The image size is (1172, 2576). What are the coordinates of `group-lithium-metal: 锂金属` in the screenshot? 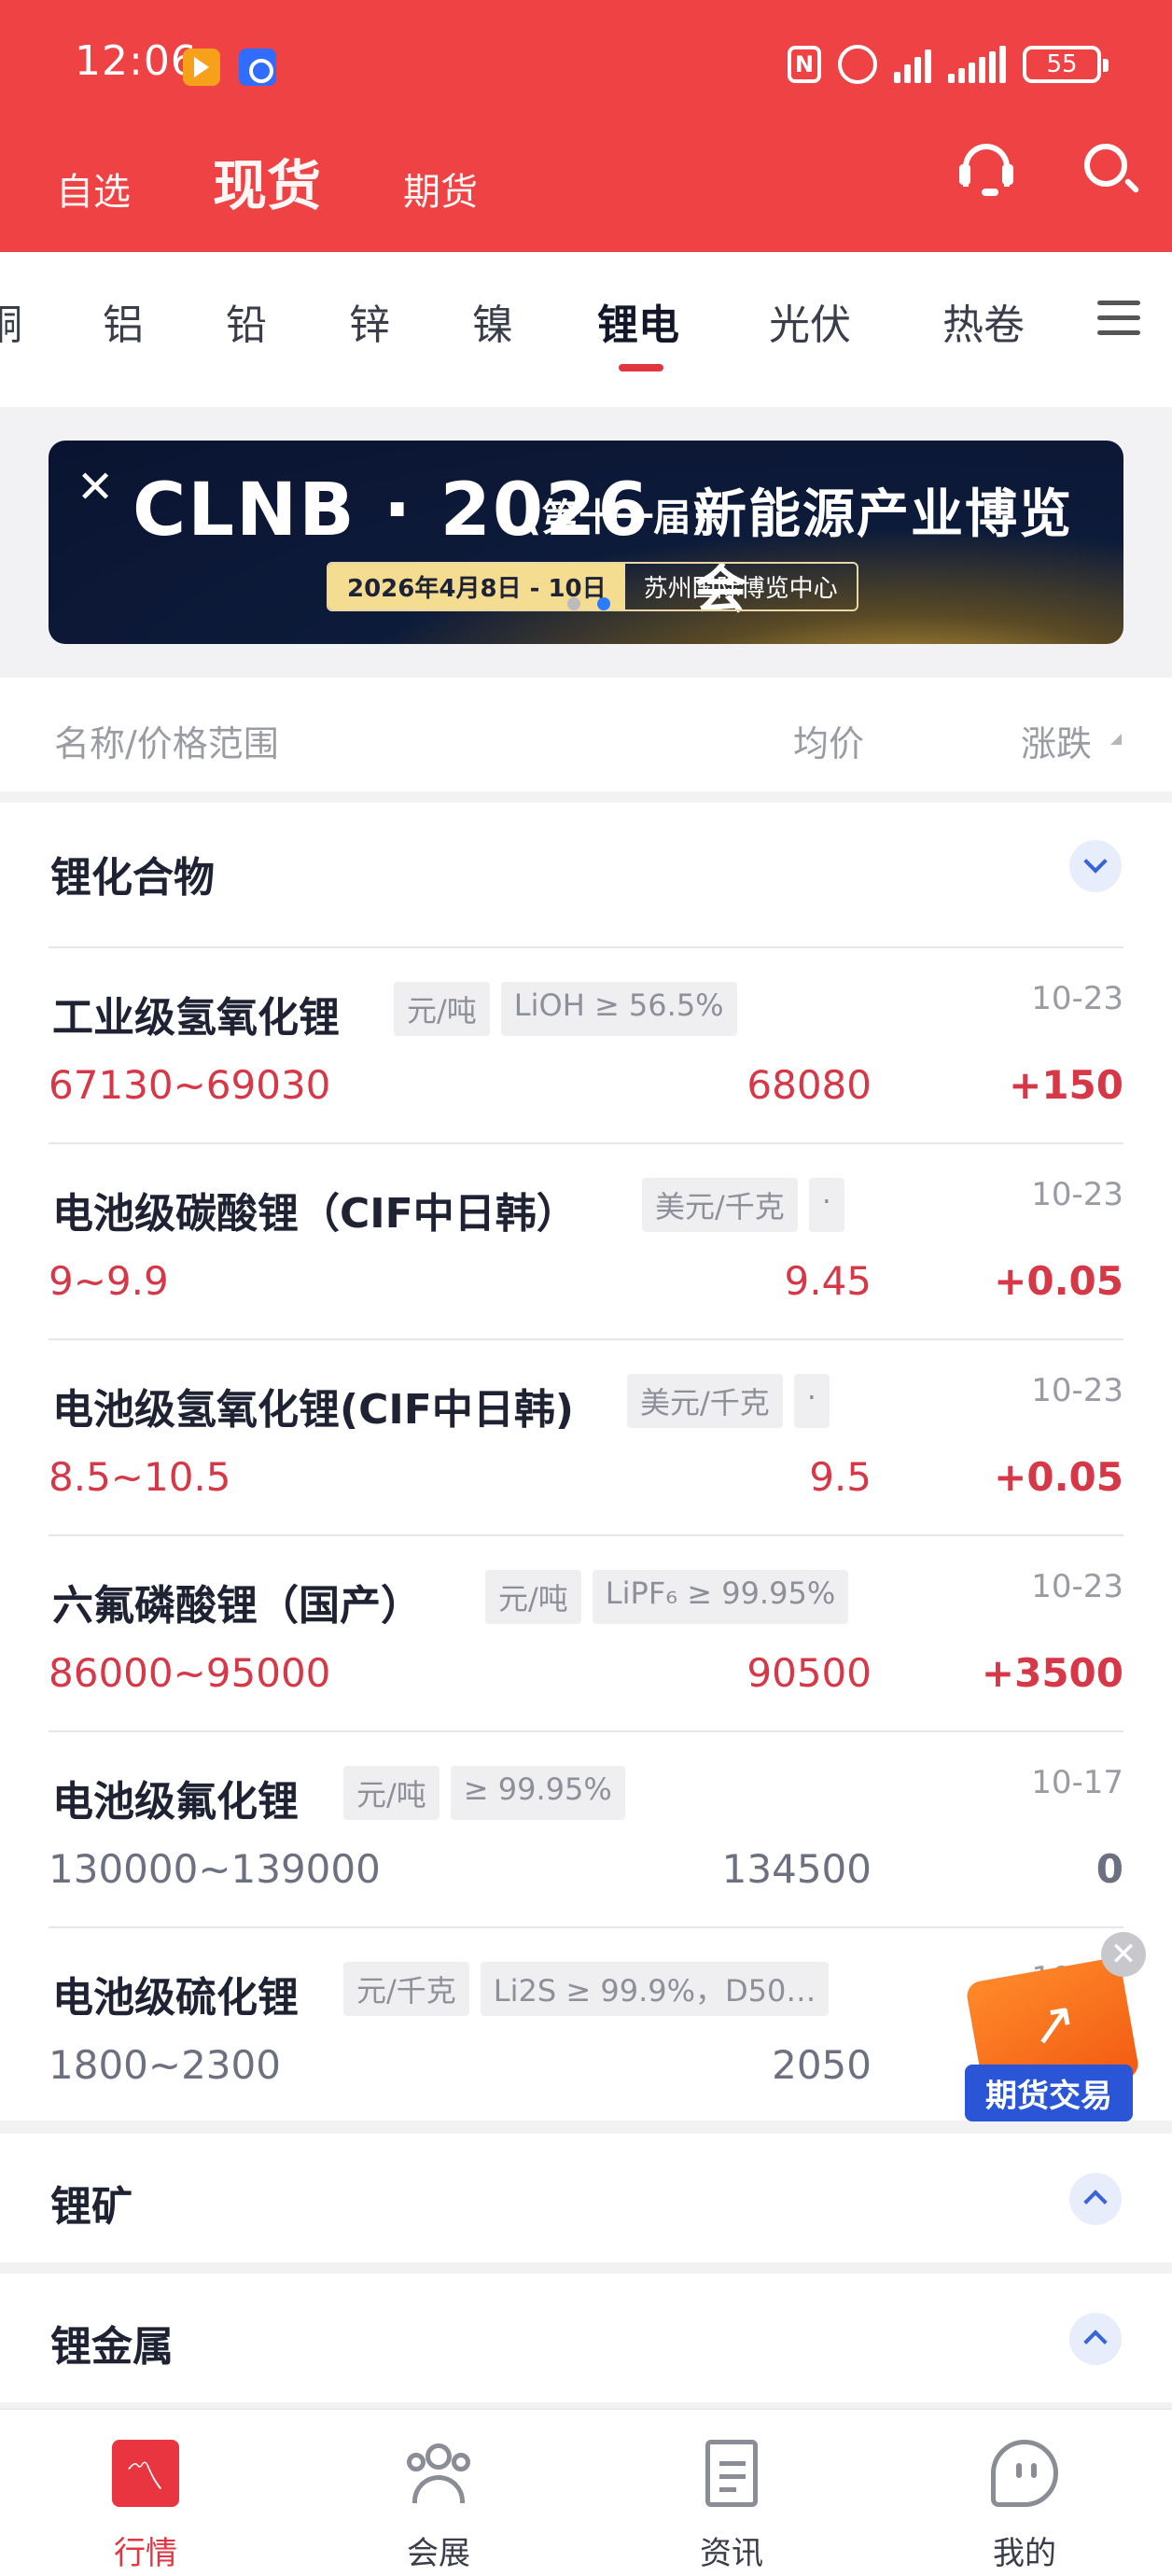 It's located at (586, 2338).